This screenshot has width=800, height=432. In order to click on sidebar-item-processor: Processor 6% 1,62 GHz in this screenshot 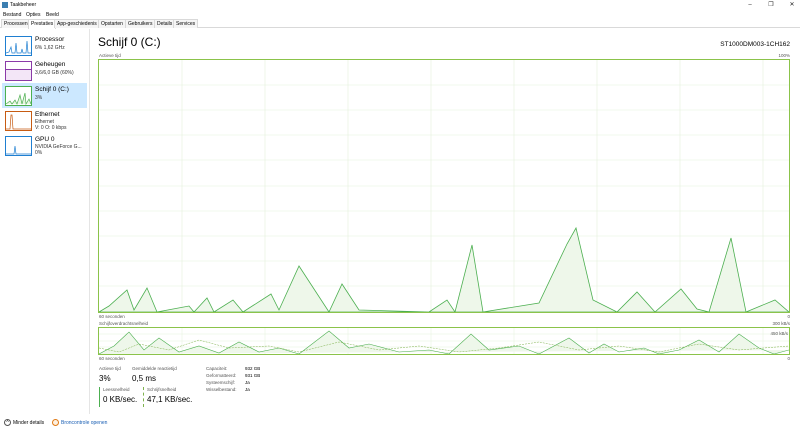, I will do `click(44, 45)`.